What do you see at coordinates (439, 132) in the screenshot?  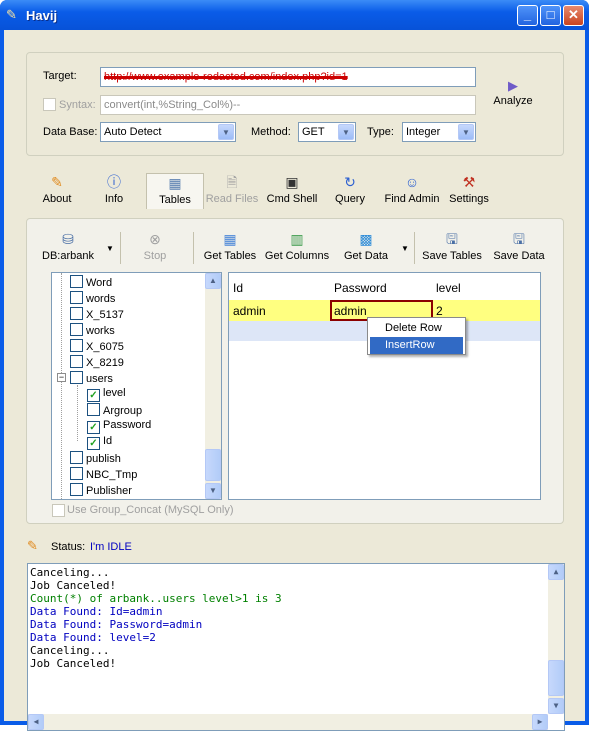 I see `type-select: Integer ▼` at bounding box center [439, 132].